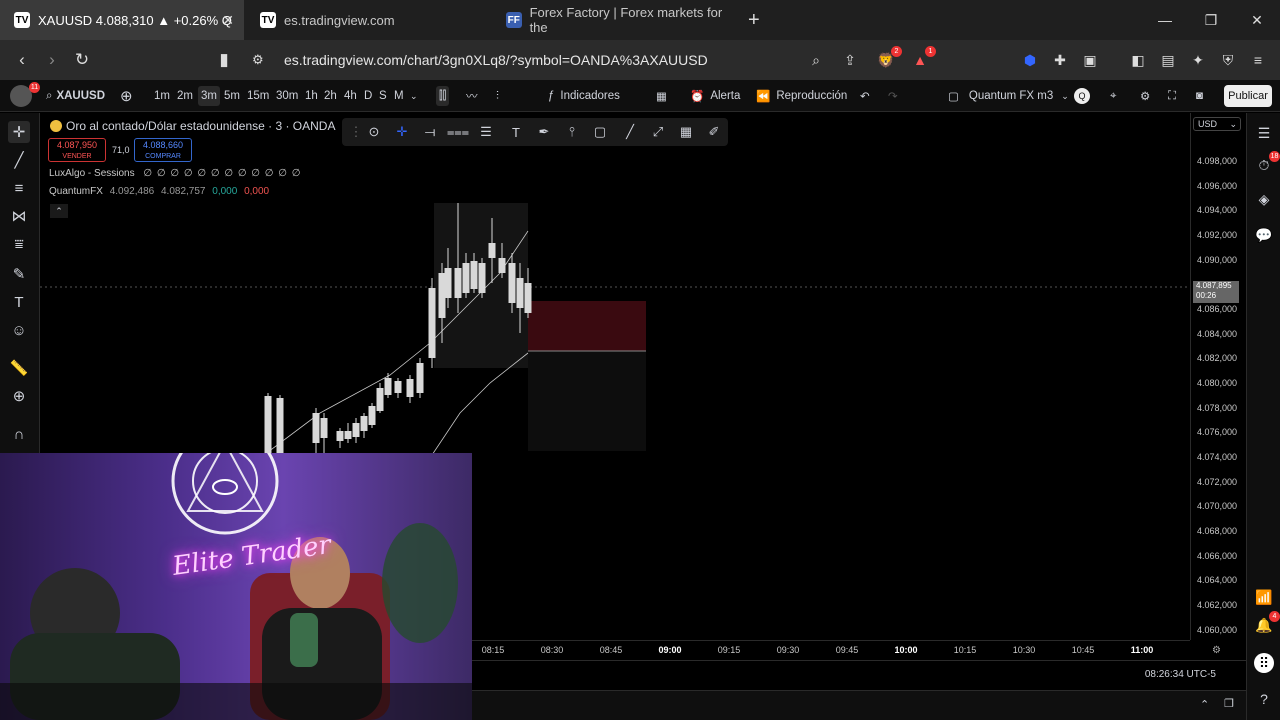 Image resolution: width=1280 pixels, height=720 pixels. What do you see at coordinates (19, 302) in the screenshot?
I see `text-icon: T` at bounding box center [19, 302].